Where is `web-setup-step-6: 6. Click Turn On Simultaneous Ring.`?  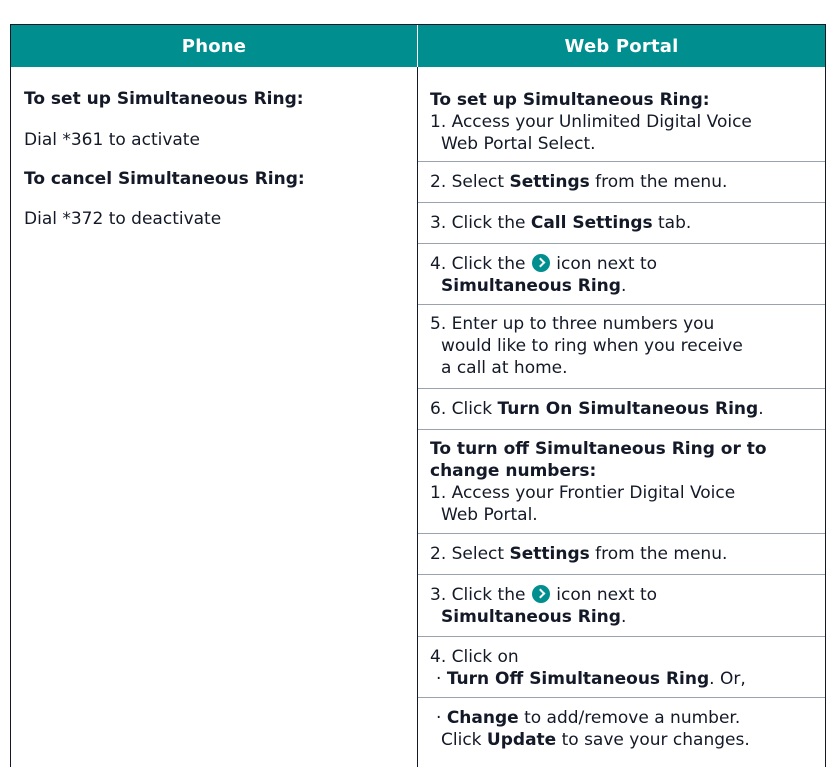
web-setup-step-6: 6. Click Turn On Simultaneous Ring. is located at coordinates (621, 408).